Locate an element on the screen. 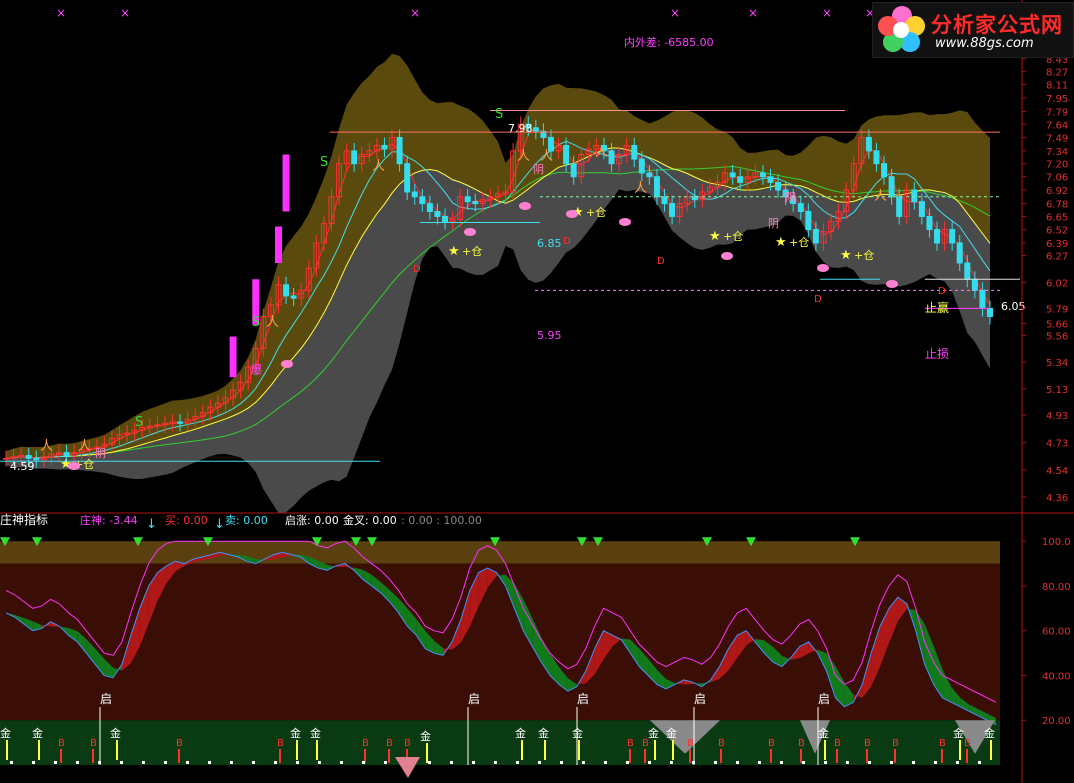 The height and width of the screenshot is (783, 1074). price-tick-label: 4.54 is located at coordinates (1057, 471).